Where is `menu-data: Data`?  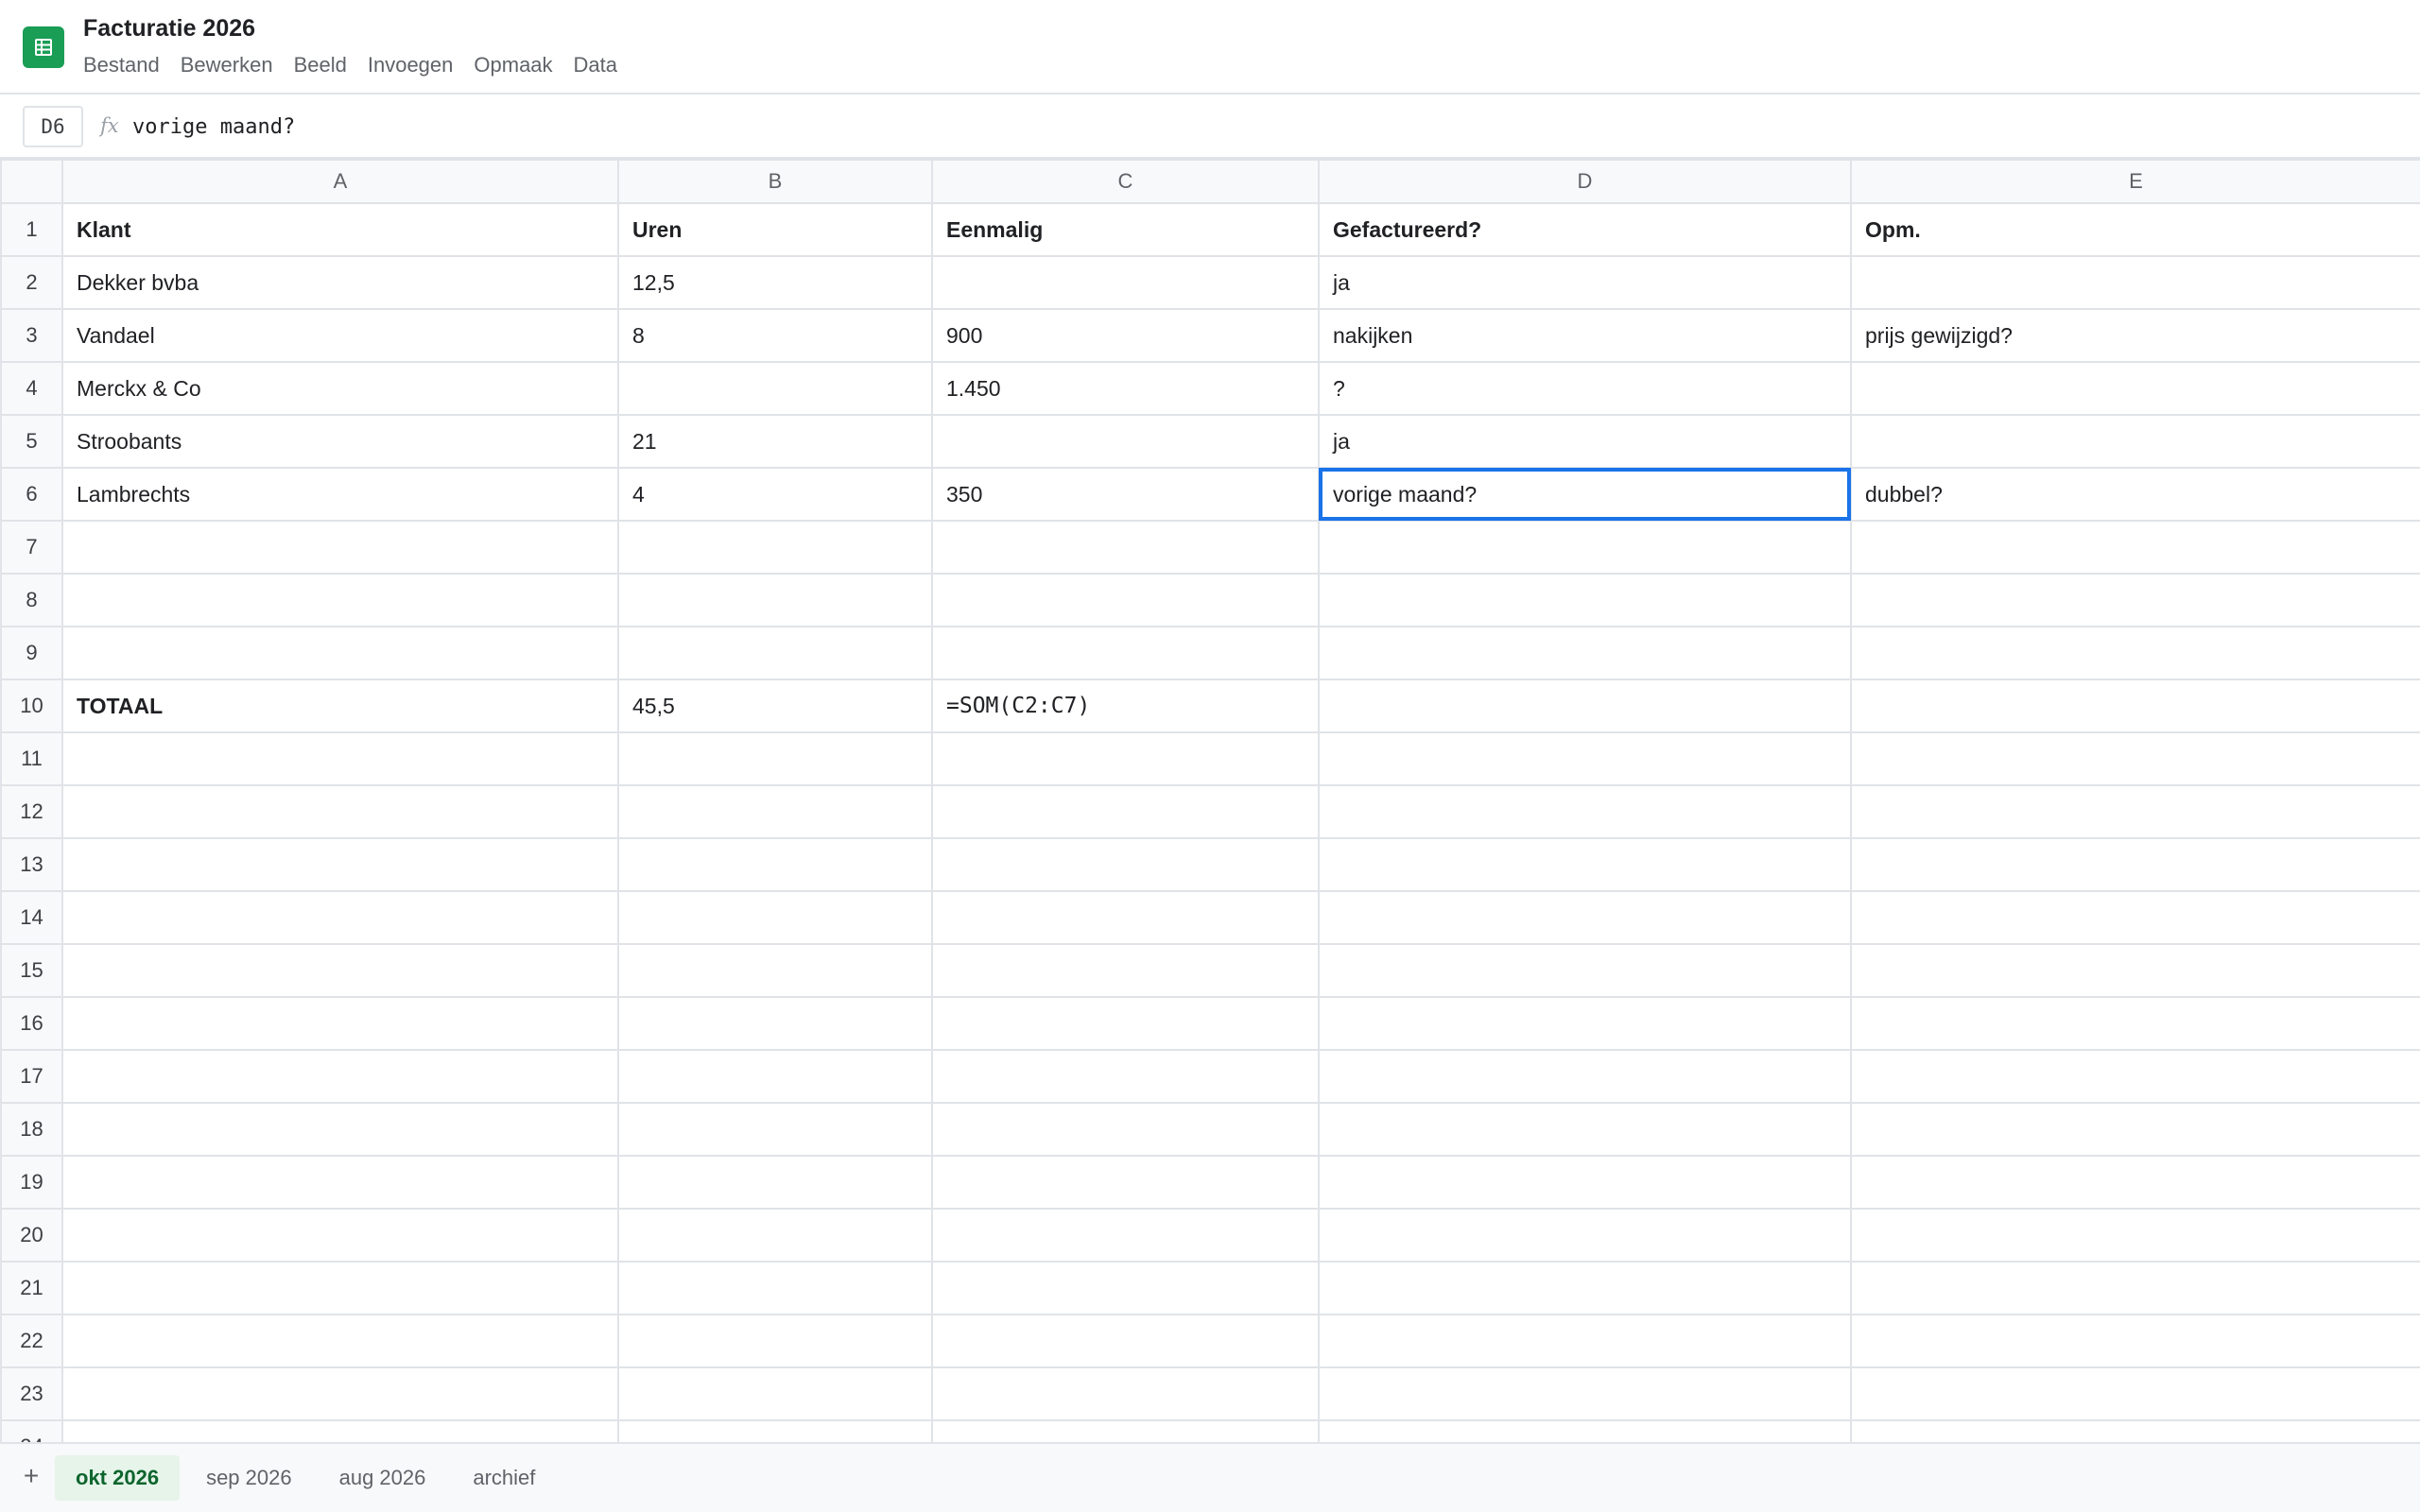 menu-data: Data is located at coordinates (595, 65).